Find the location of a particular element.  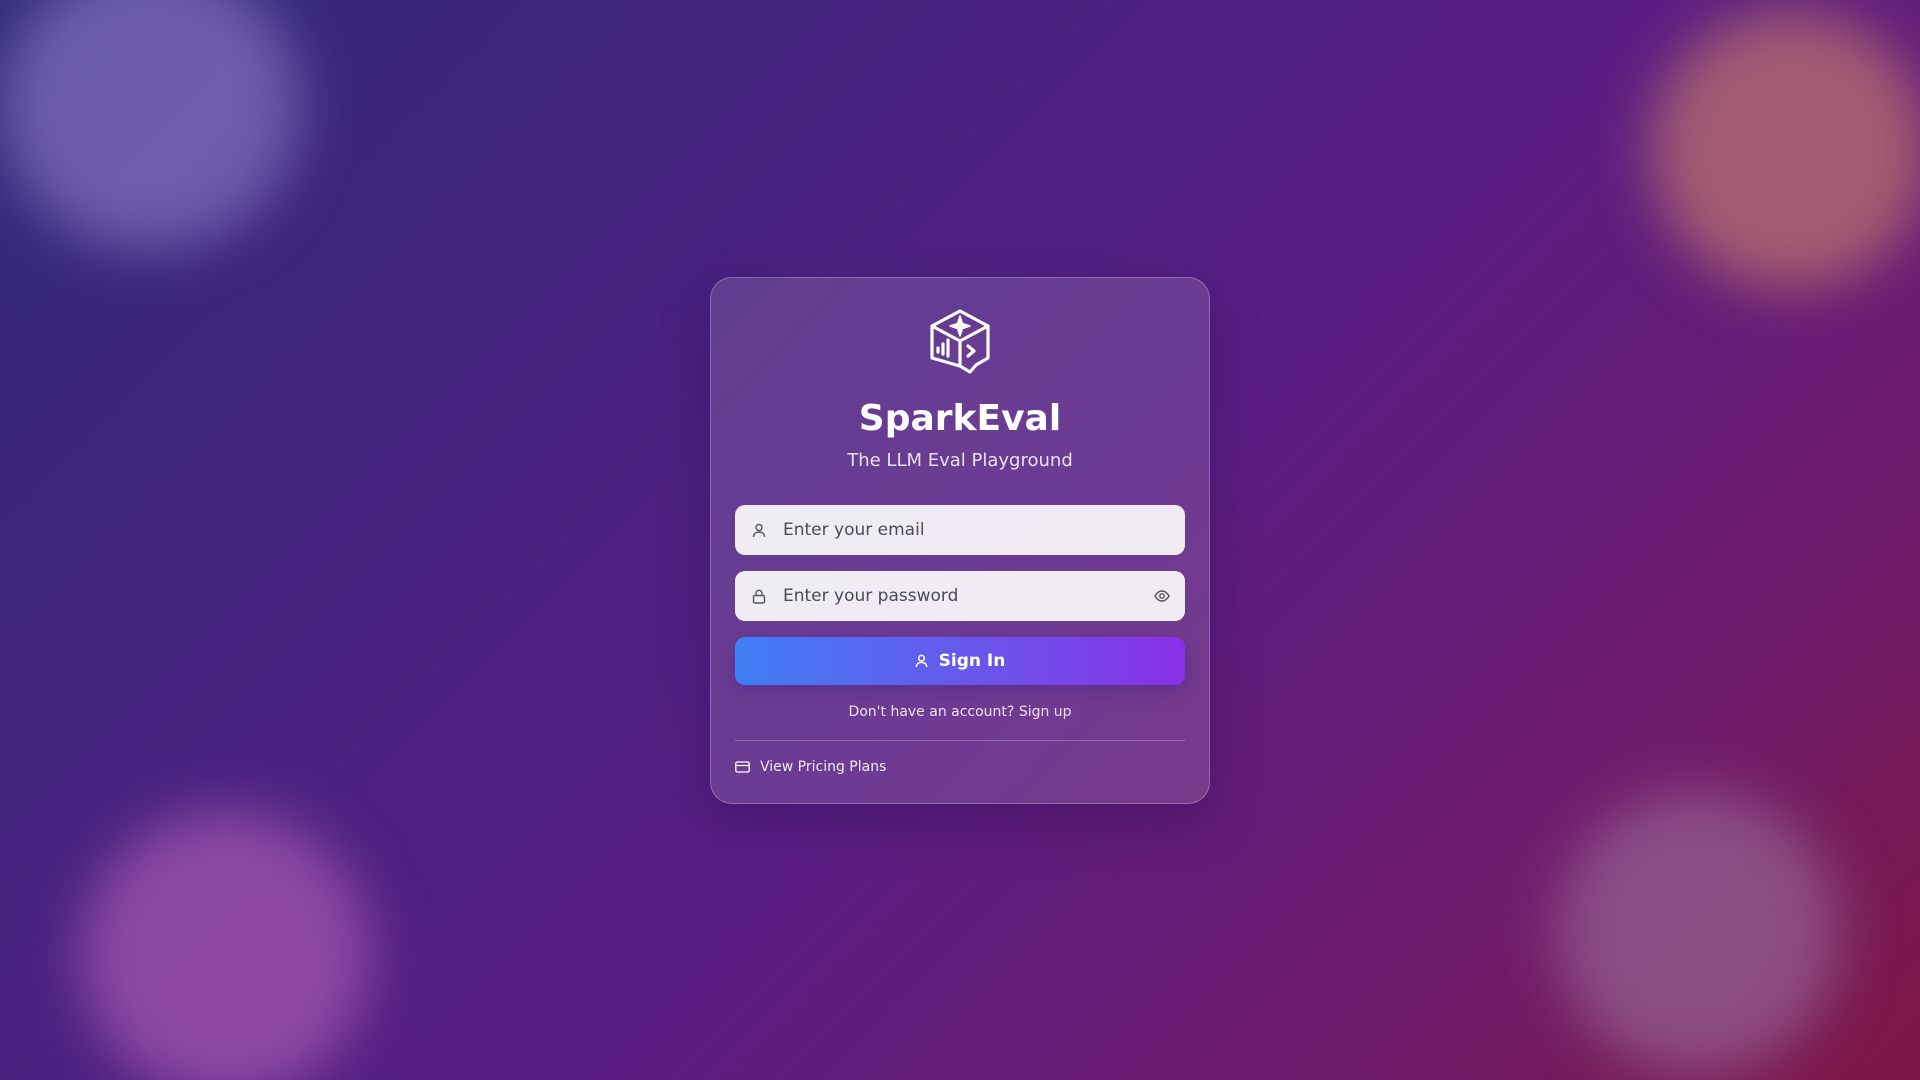

app-tagline: The LLM Eval Playground is located at coordinates (960, 460).